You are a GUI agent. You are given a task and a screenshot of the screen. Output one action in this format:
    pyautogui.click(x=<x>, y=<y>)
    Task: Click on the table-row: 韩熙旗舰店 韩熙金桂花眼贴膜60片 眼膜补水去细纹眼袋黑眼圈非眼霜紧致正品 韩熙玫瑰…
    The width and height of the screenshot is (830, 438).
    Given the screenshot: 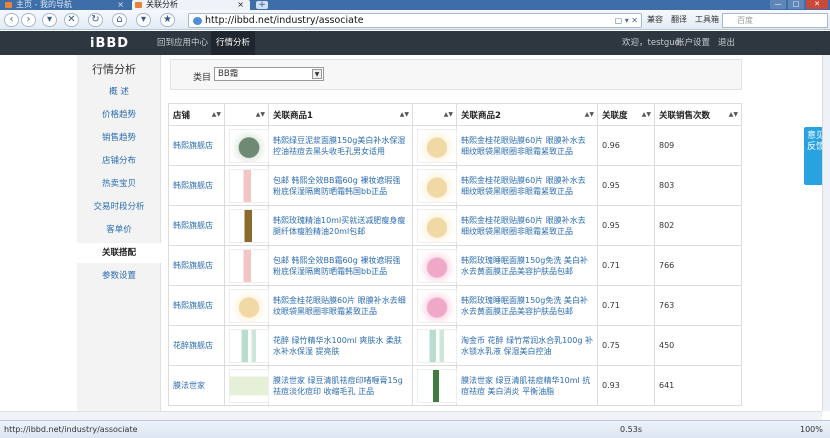 What is the action you would take?
    pyautogui.click(x=455, y=305)
    